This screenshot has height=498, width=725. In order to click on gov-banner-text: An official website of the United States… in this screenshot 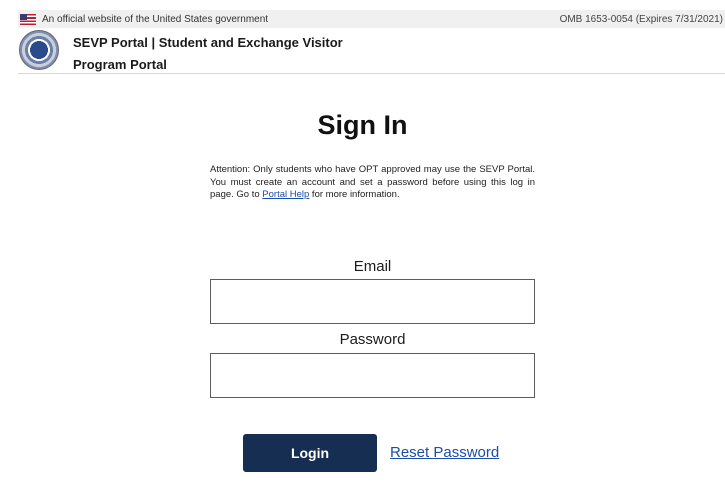, I will do `click(155, 19)`.